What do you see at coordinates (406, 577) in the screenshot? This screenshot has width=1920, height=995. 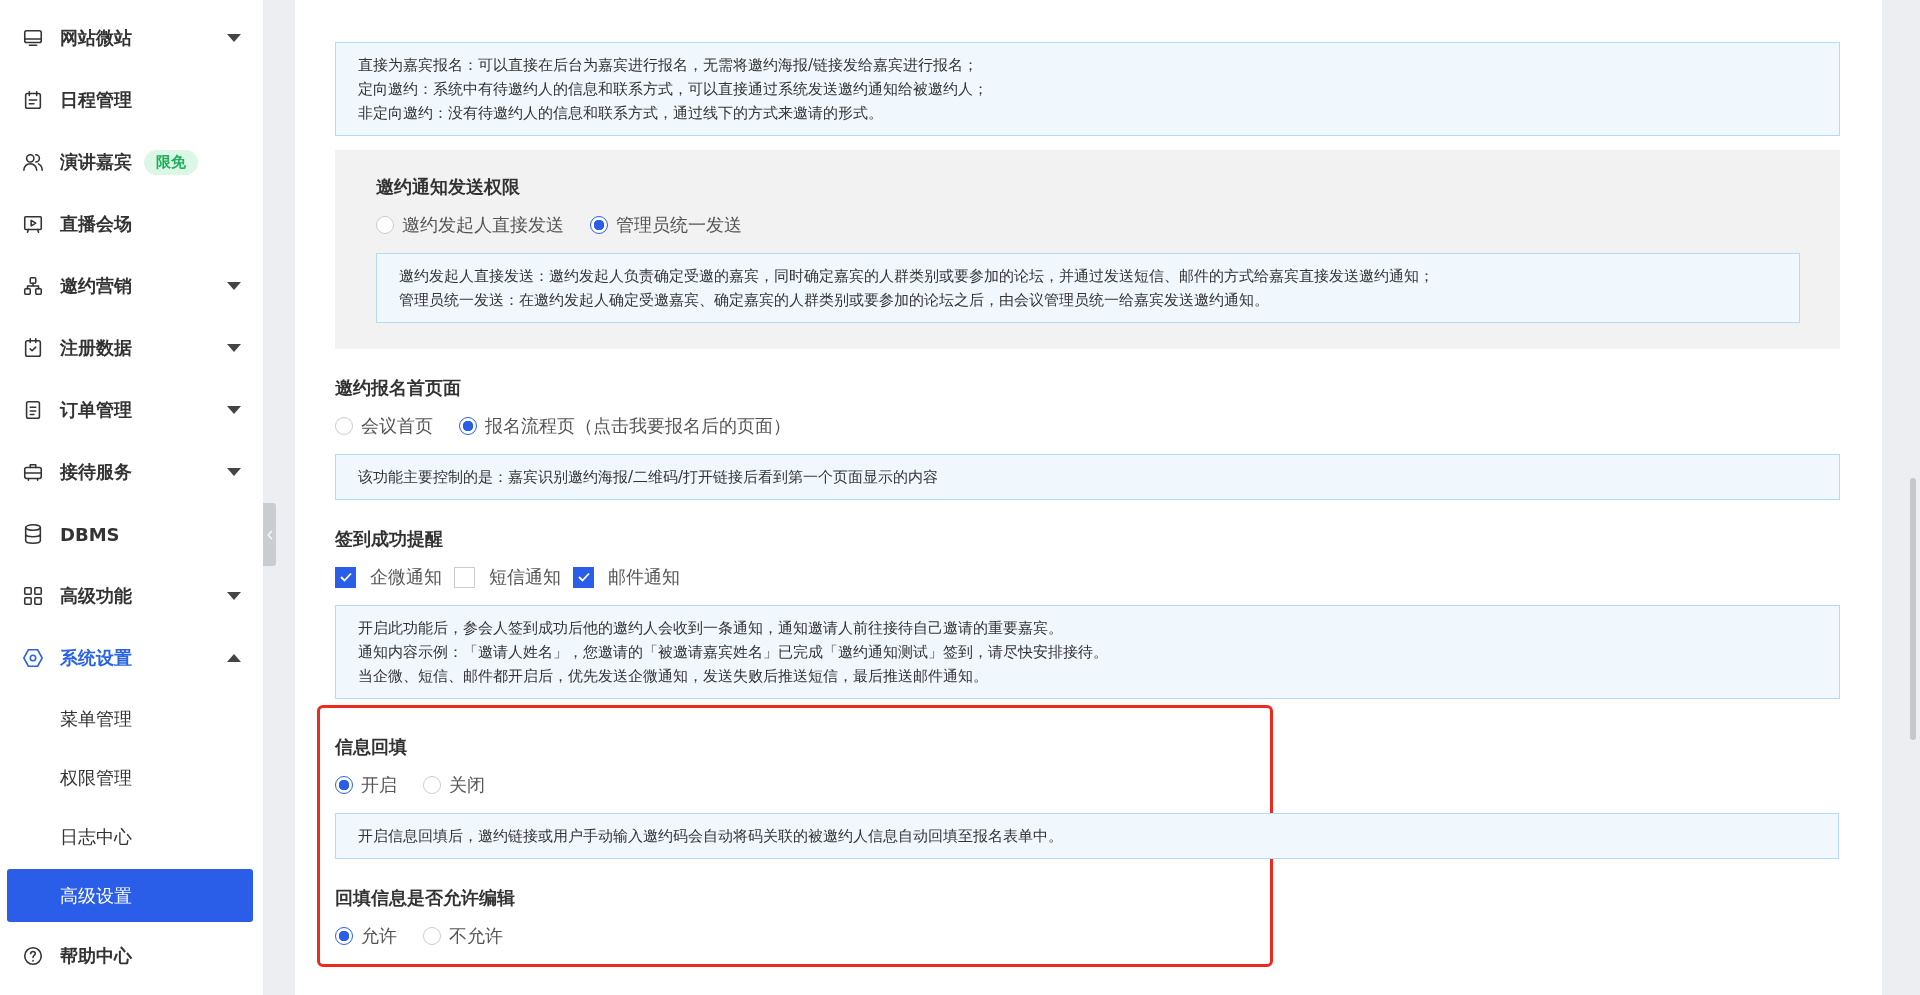 I see `option-label: 企微通知` at bounding box center [406, 577].